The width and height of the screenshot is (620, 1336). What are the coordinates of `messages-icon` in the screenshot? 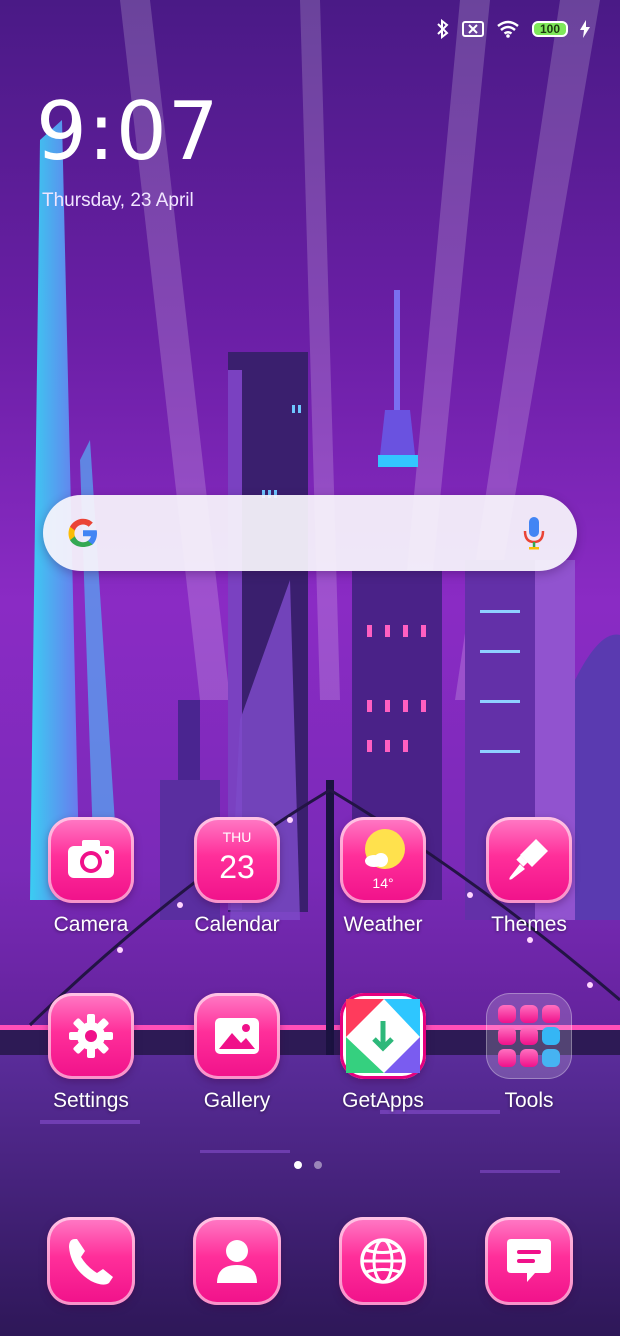 It's located at (529, 1261).